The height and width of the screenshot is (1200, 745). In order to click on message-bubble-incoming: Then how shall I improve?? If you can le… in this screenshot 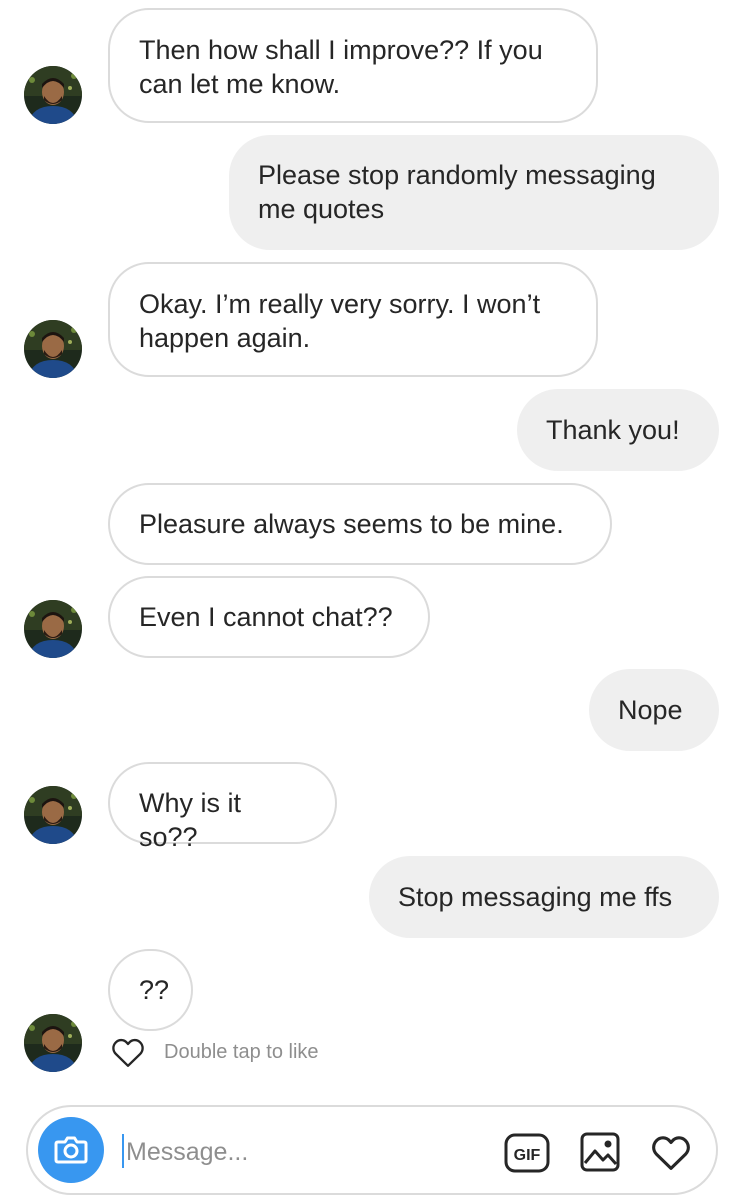, I will do `click(353, 65)`.